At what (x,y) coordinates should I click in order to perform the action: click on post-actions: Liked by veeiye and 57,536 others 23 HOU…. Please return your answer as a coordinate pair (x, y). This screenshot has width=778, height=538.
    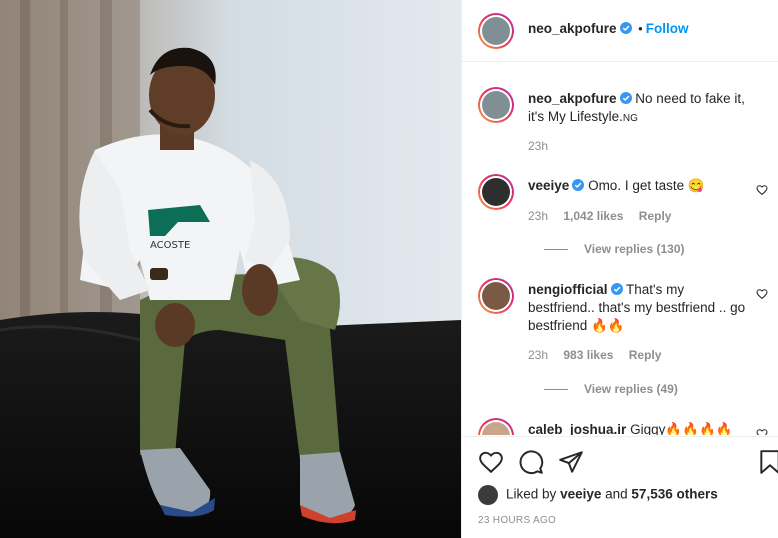
    Looking at the image, I should click on (620, 487).